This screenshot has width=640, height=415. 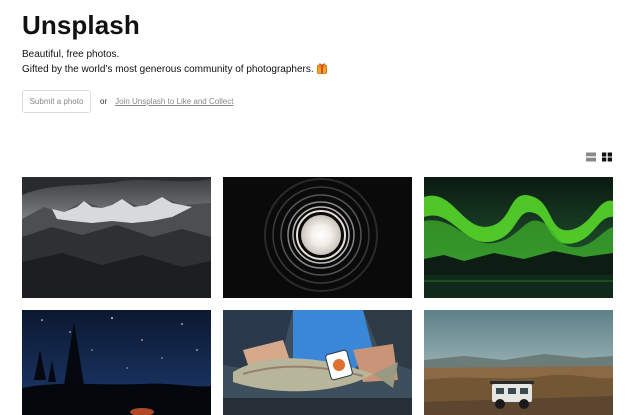 I want to click on photo-starry-night, so click(x=116, y=362).